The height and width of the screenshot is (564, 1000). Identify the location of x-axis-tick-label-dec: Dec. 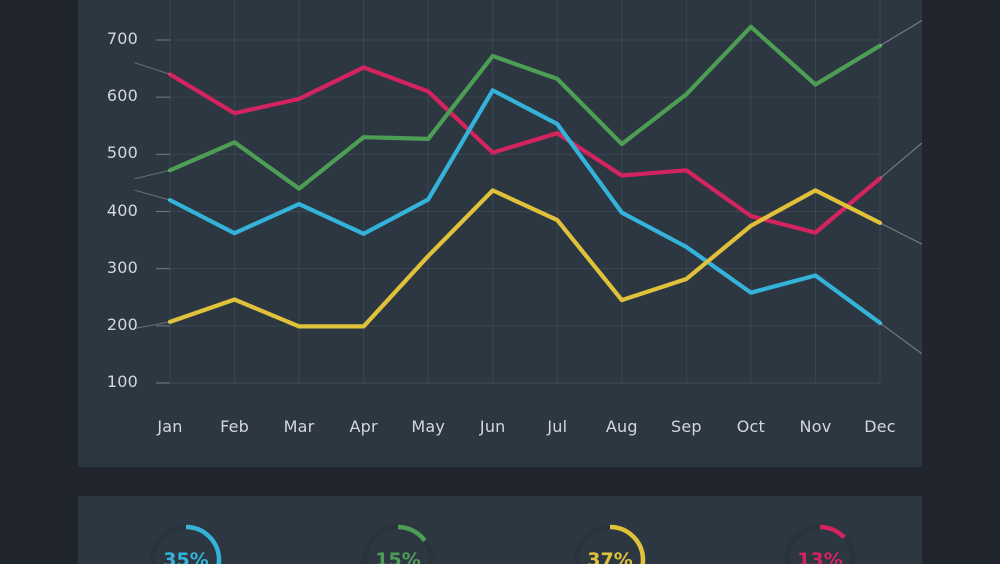
(880, 426).